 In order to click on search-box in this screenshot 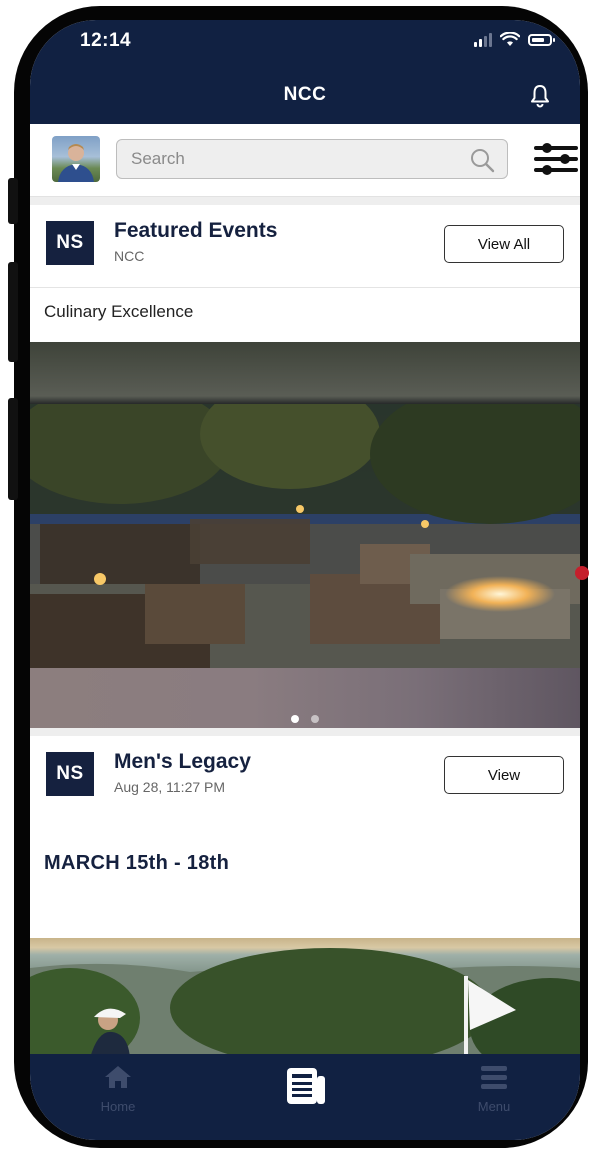, I will do `click(312, 159)`.